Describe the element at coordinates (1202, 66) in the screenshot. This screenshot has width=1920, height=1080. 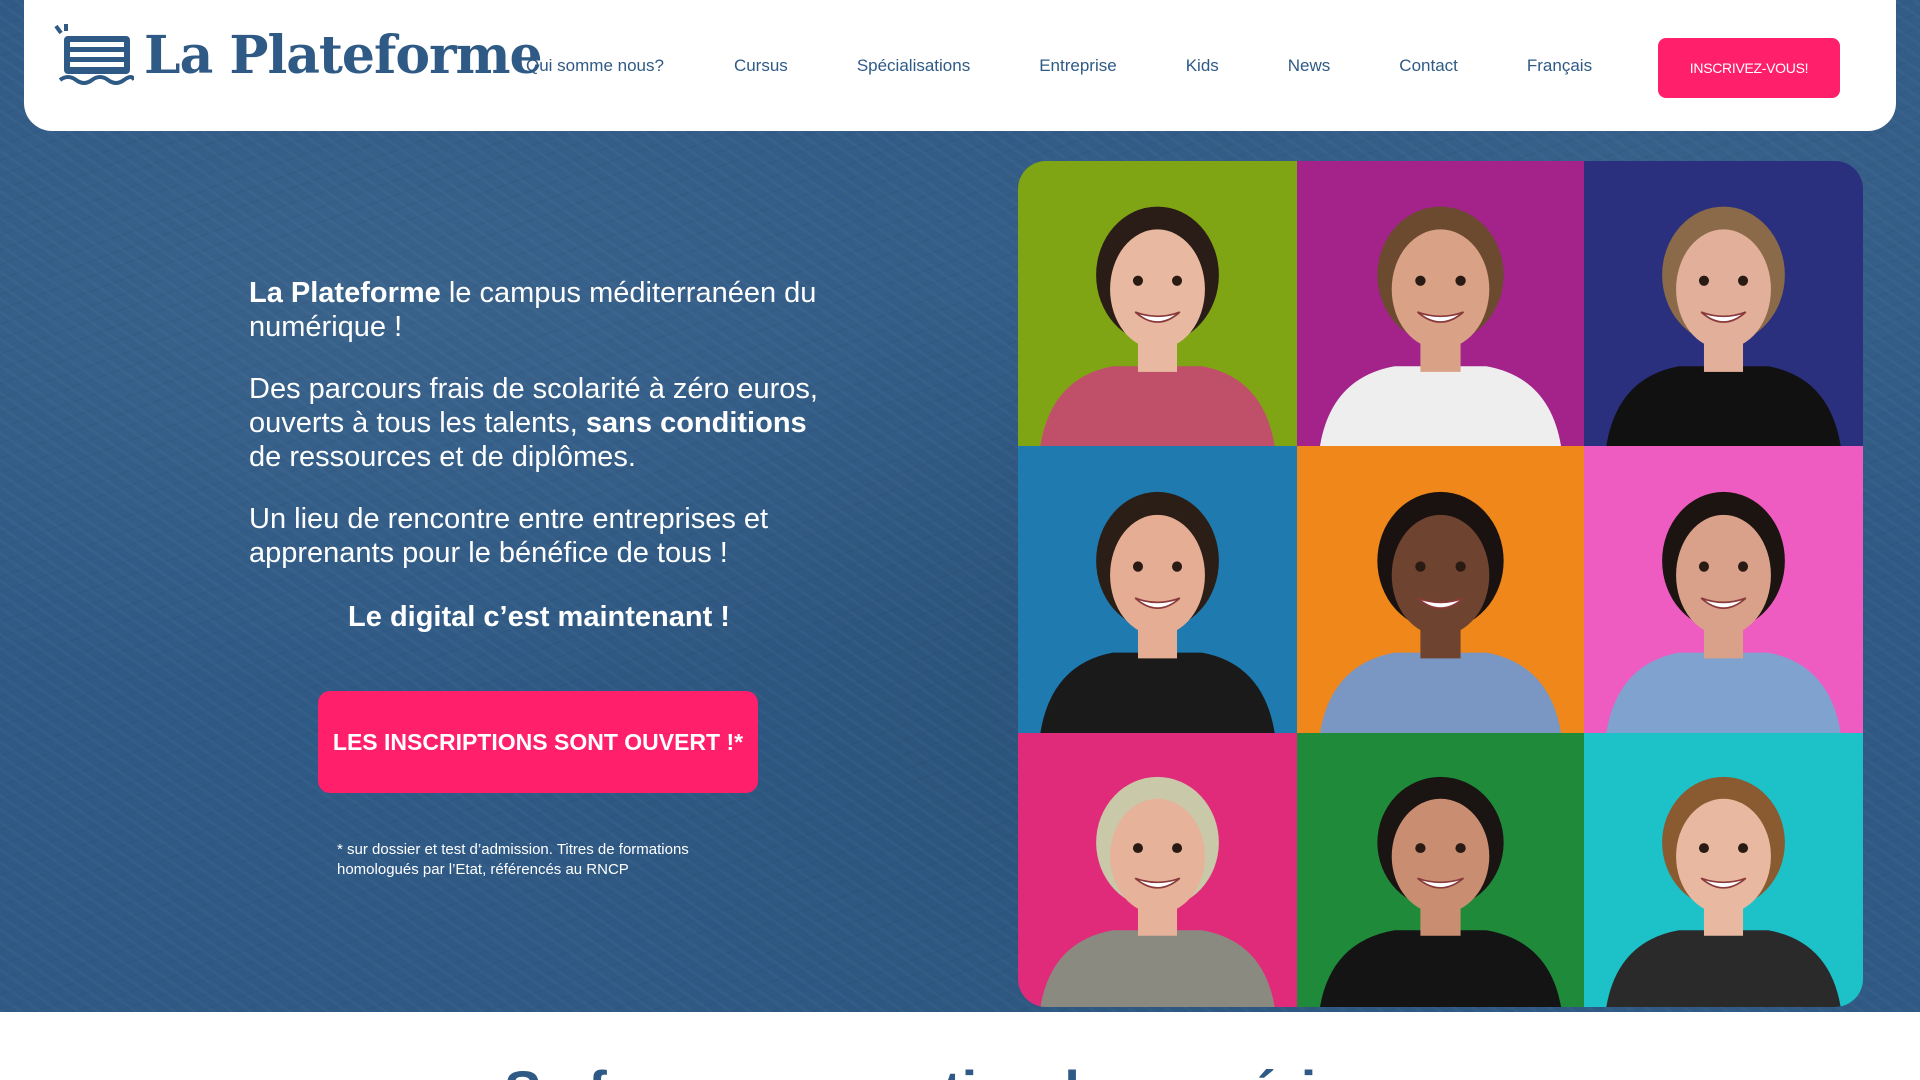
I see `nav-kids: Kids` at that location.